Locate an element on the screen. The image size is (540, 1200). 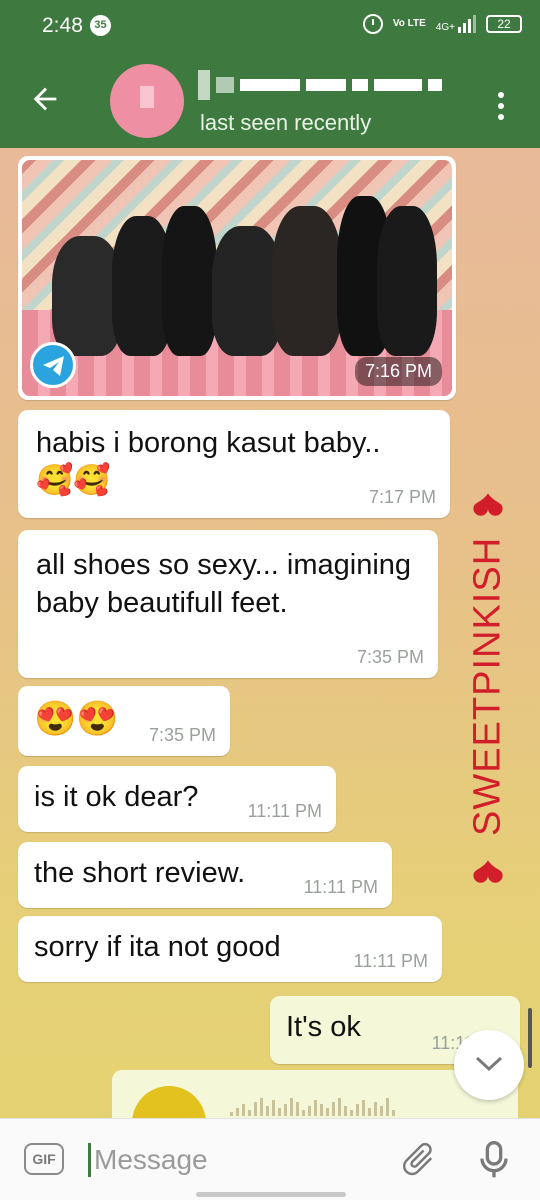
status-icons: Vo LTE 4G+ 22 is located at coordinates (442, 24).